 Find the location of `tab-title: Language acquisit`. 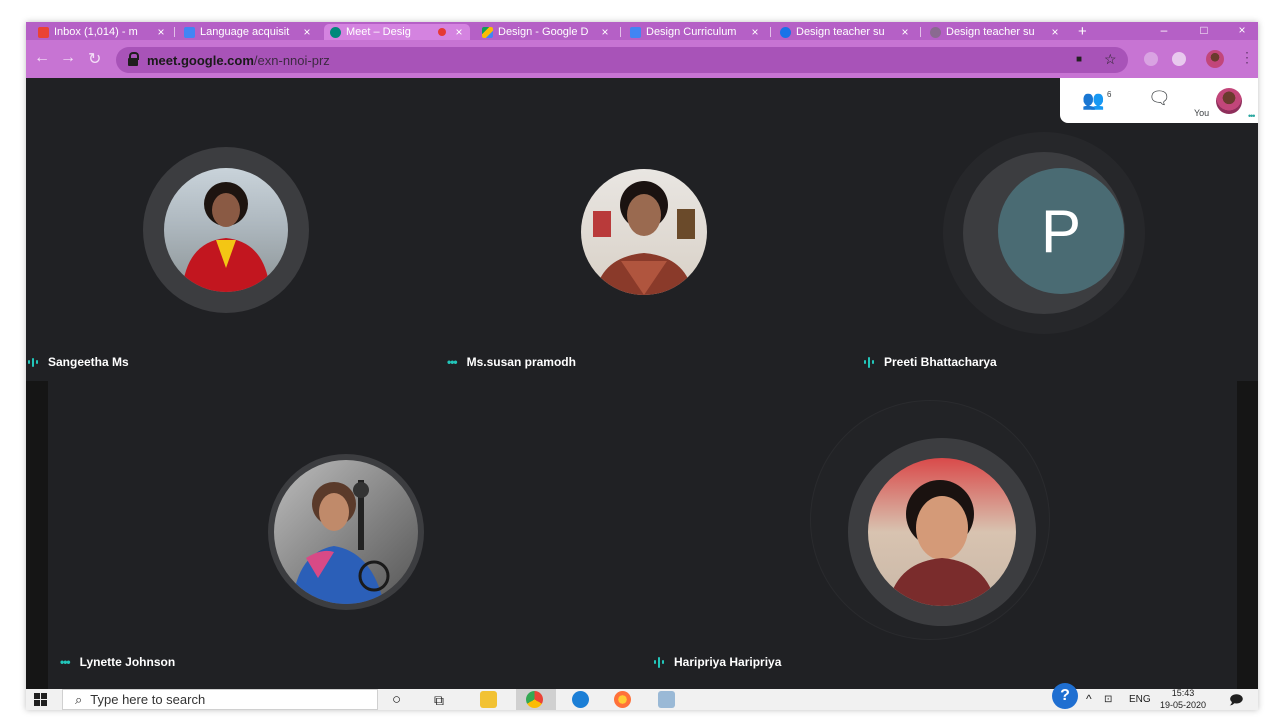

tab-title: Language acquisit is located at coordinates (245, 32).